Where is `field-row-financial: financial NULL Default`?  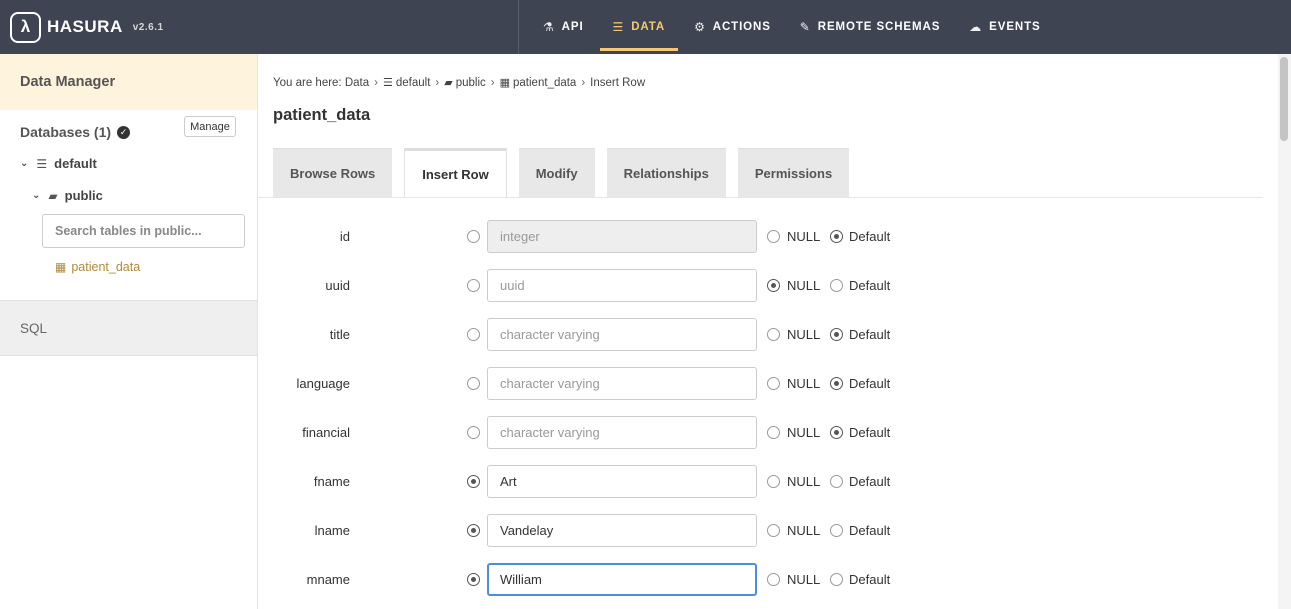 field-row-financial: financial NULL Default is located at coordinates (708, 433).